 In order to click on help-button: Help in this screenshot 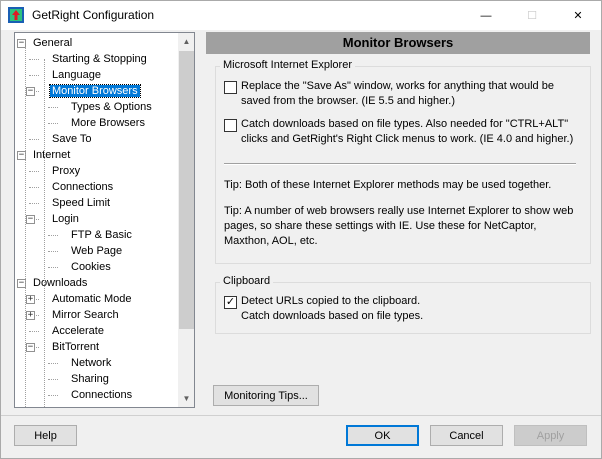, I will do `click(45, 435)`.